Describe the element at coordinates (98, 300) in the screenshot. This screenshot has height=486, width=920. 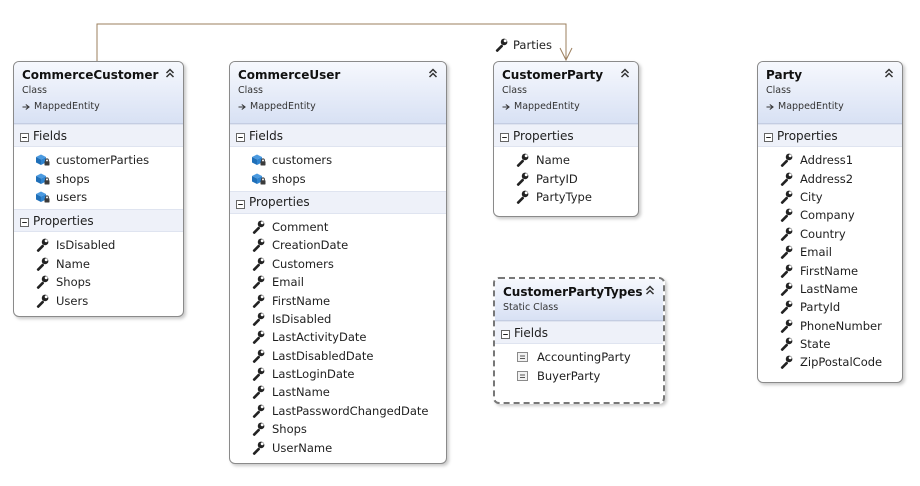
I see `member-property: Users` at that location.